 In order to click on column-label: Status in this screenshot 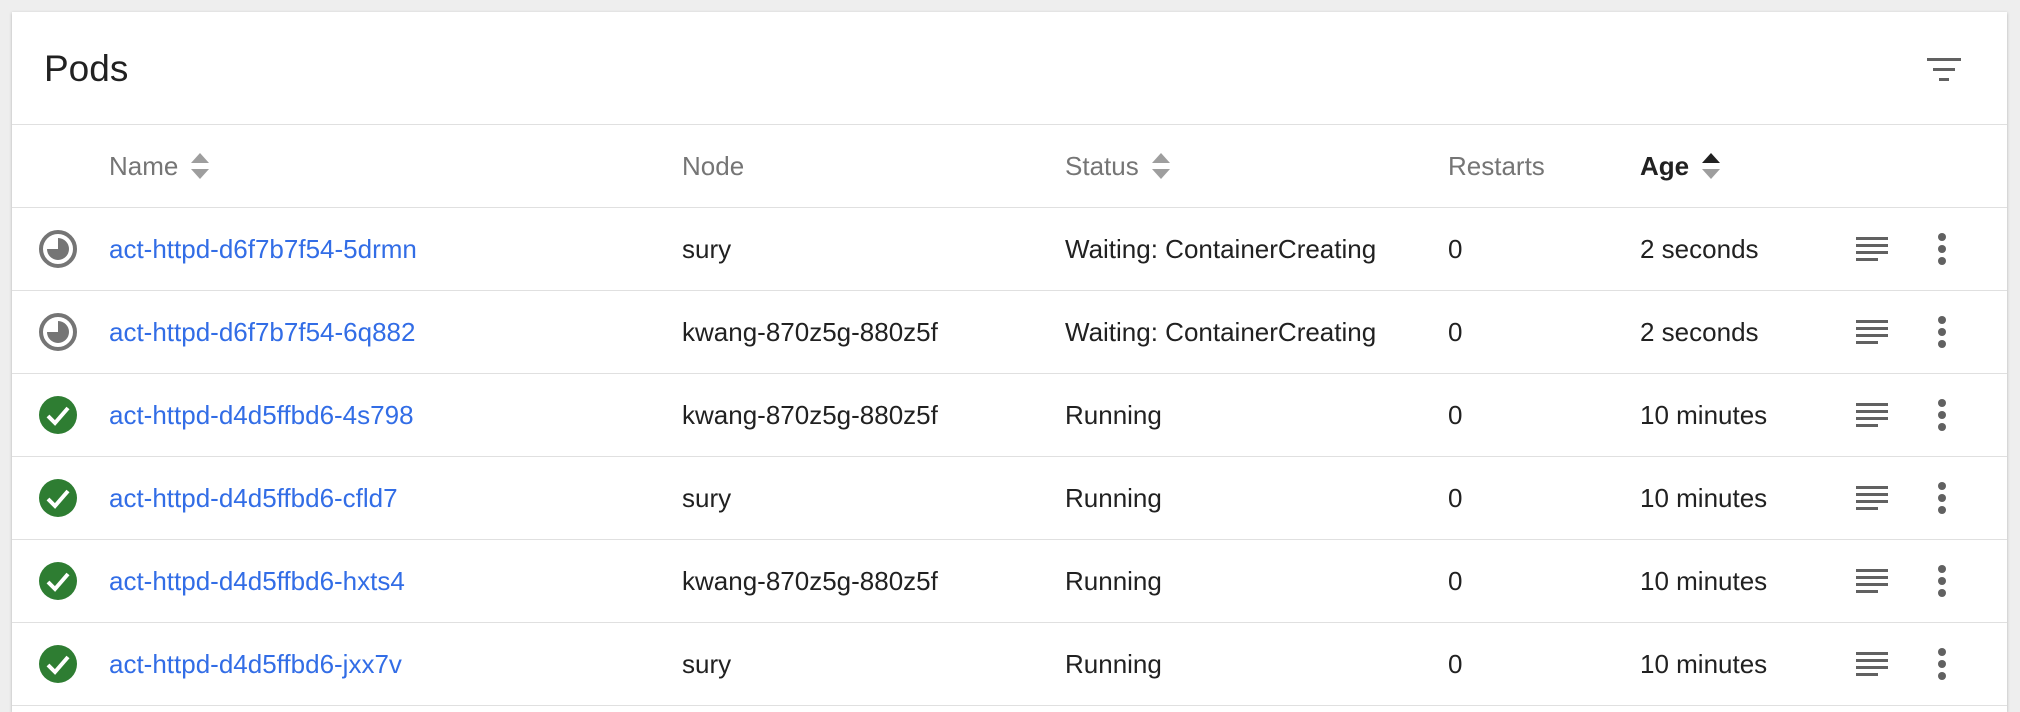, I will do `click(1102, 165)`.